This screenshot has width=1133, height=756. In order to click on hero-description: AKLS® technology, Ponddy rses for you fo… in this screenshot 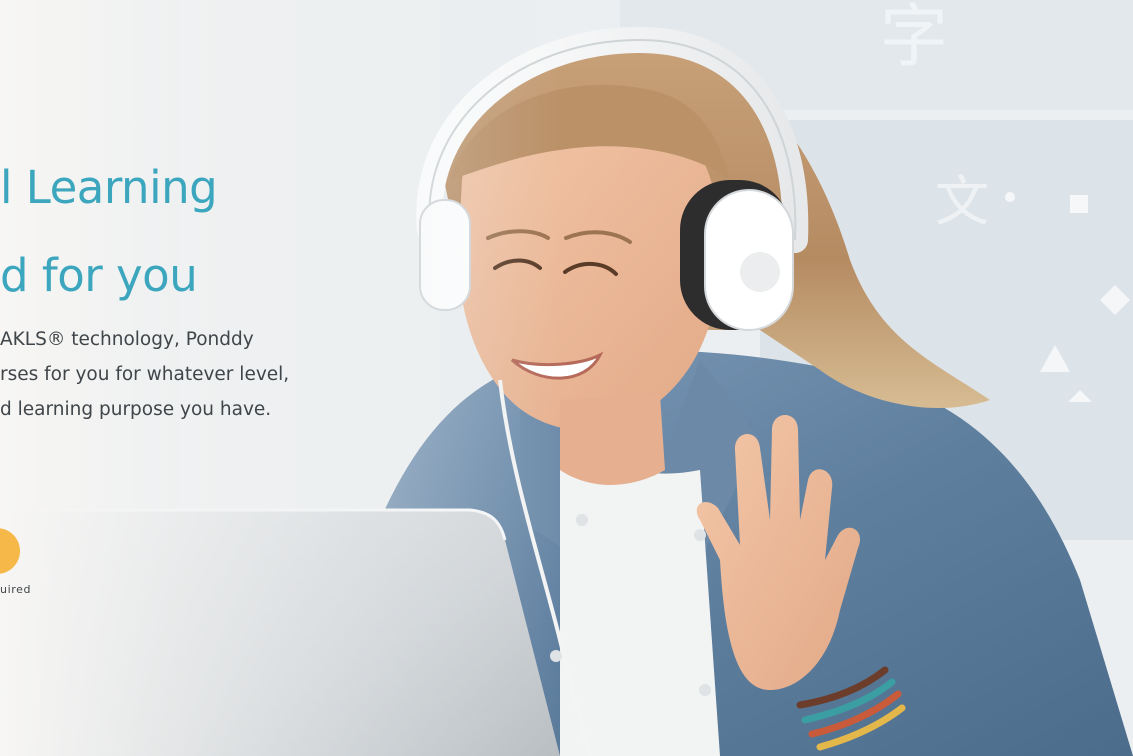, I will do `click(190, 374)`.